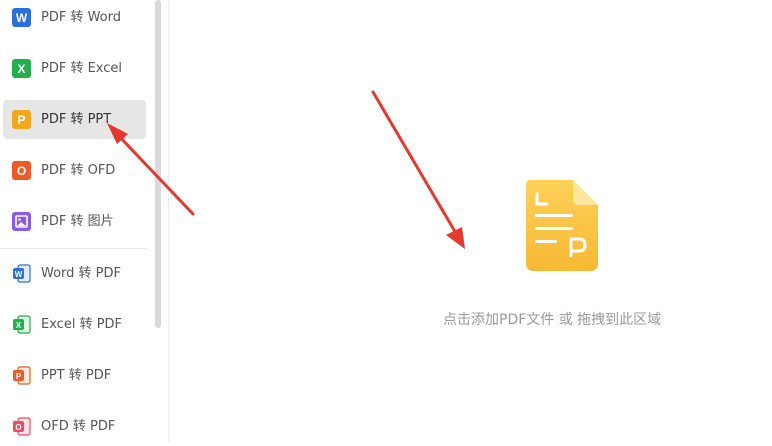  I want to click on excel-icon: X, so click(21, 68).